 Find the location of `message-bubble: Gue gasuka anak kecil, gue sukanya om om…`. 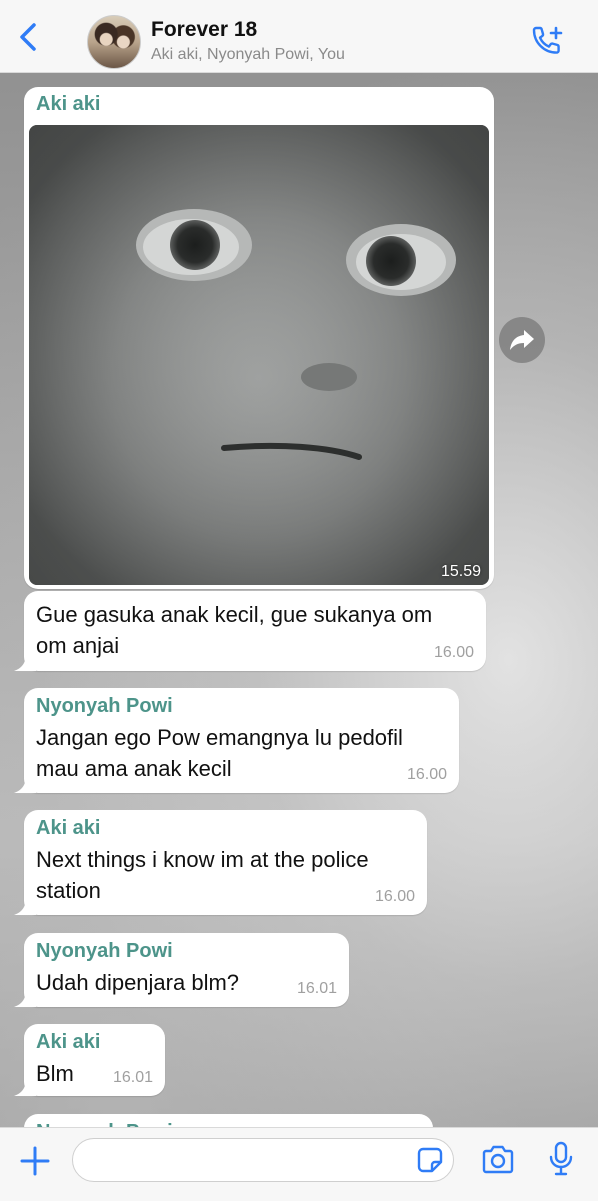

message-bubble: Gue gasuka anak kecil, gue sukanya om om… is located at coordinates (250, 631).